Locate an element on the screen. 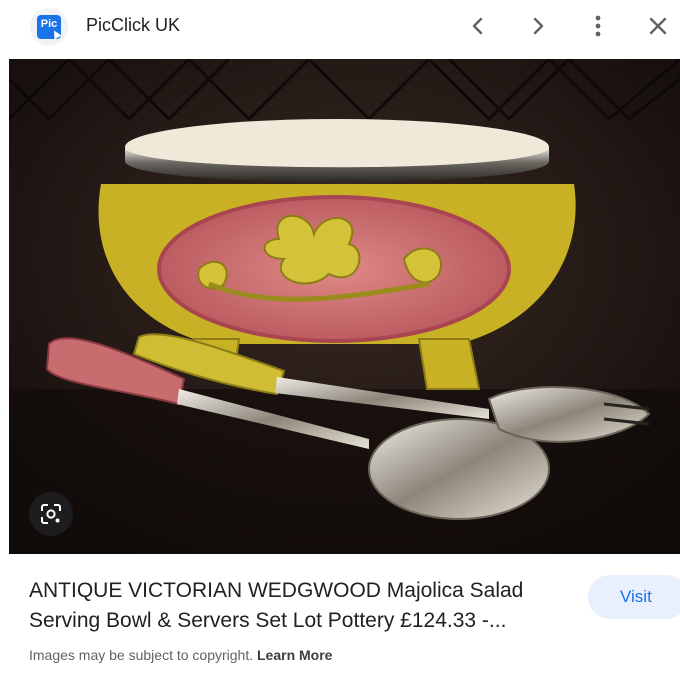 The width and height of the screenshot is (680, 684). site-logo: Pic is located at coordinates (49, 27).